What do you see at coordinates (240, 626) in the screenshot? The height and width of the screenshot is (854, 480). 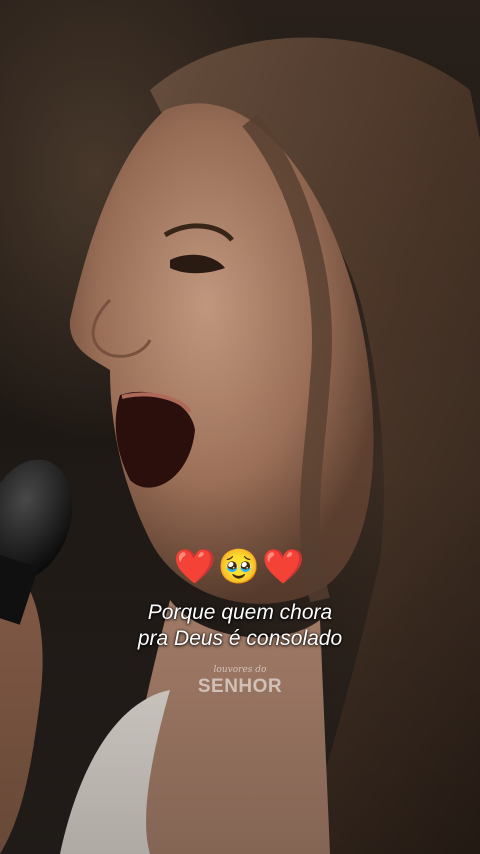 I see `lyrics-caption: Porque quem chora pra Deus é consolado` at bounding box center [240, 626].